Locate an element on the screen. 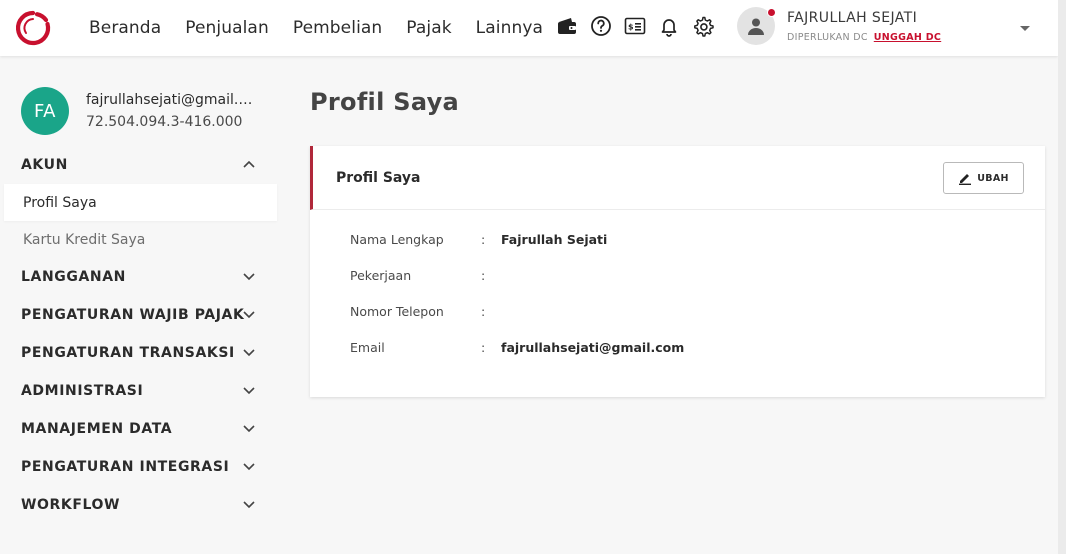  sidebar-section-pengaturan-wajib-pajak: PENGATURAN WAJIB PAJAK is located at coordinates (145, 315).